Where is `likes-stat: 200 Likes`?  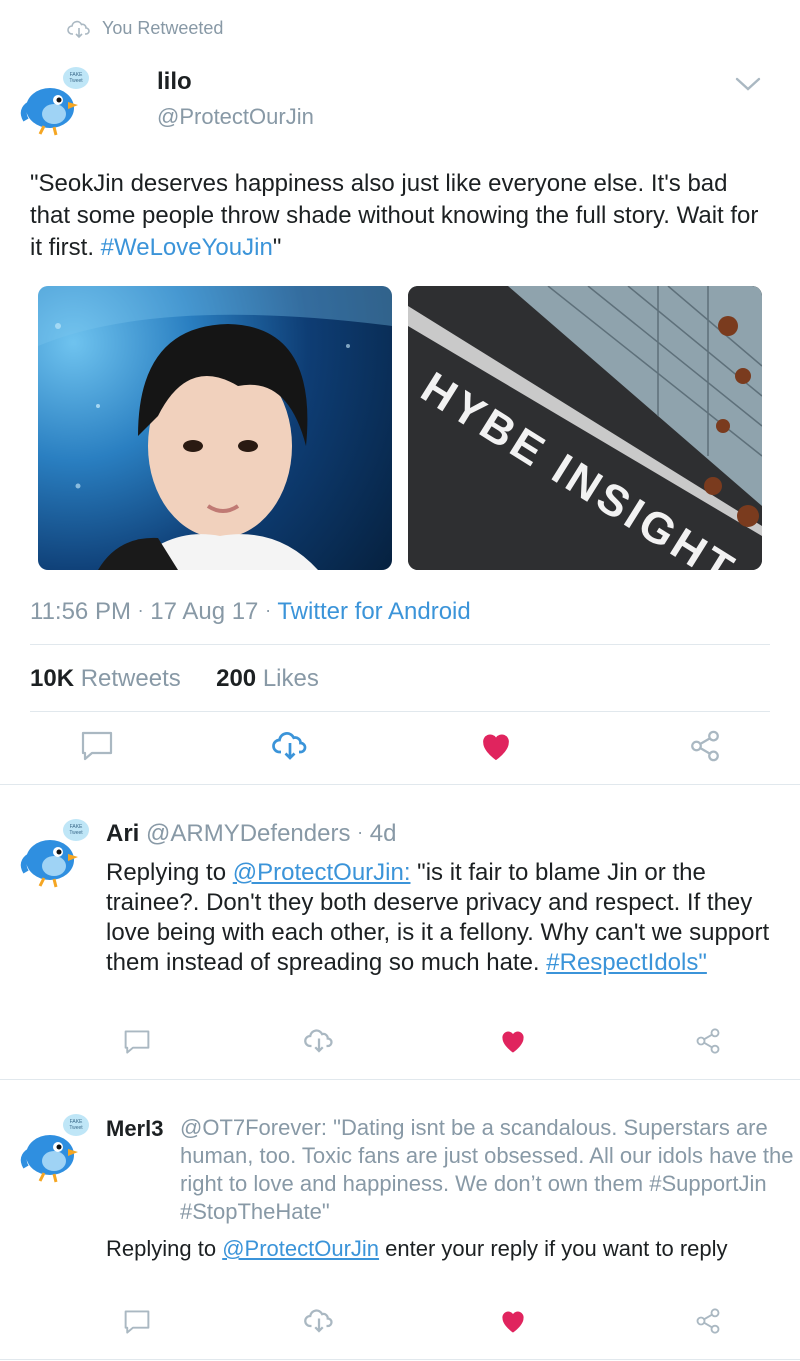
likes-stat: 200 Likes is located at coordinates (267, 678).